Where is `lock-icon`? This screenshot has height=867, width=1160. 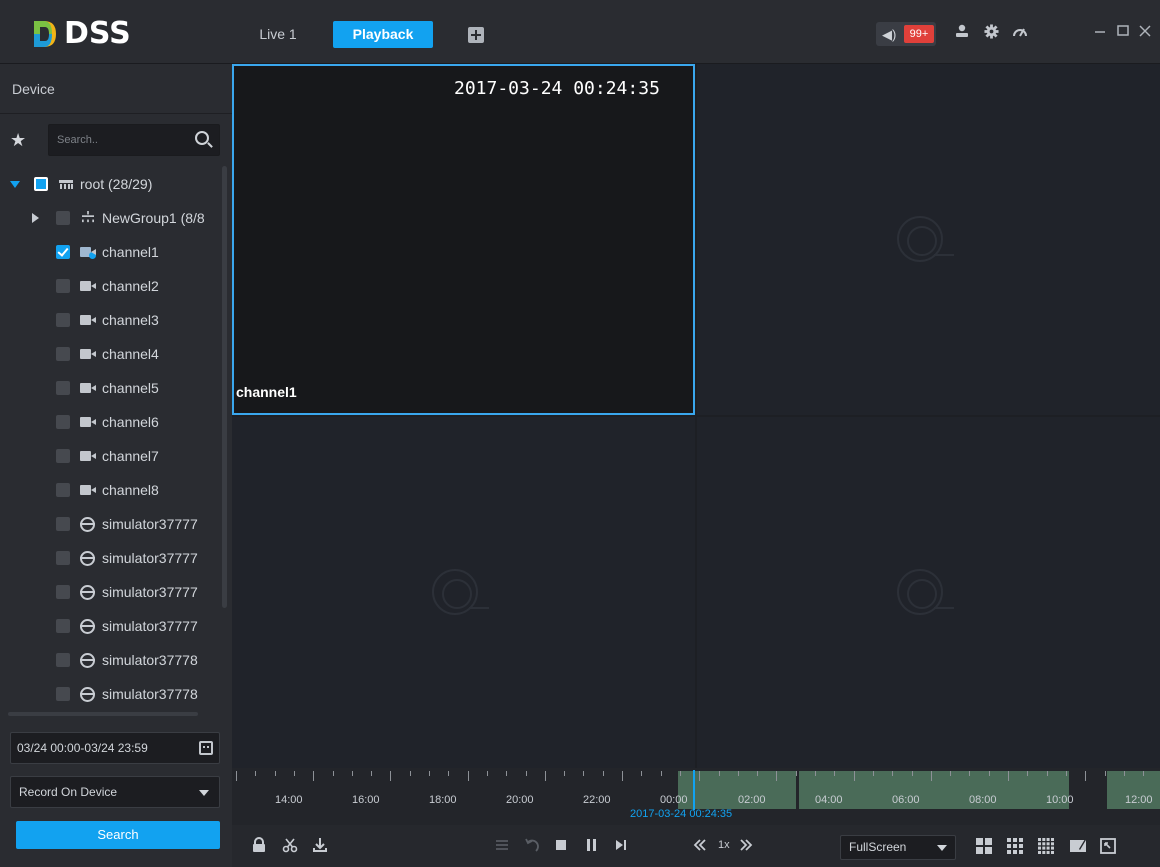
lock-icon is located at coordinates (259, 847).